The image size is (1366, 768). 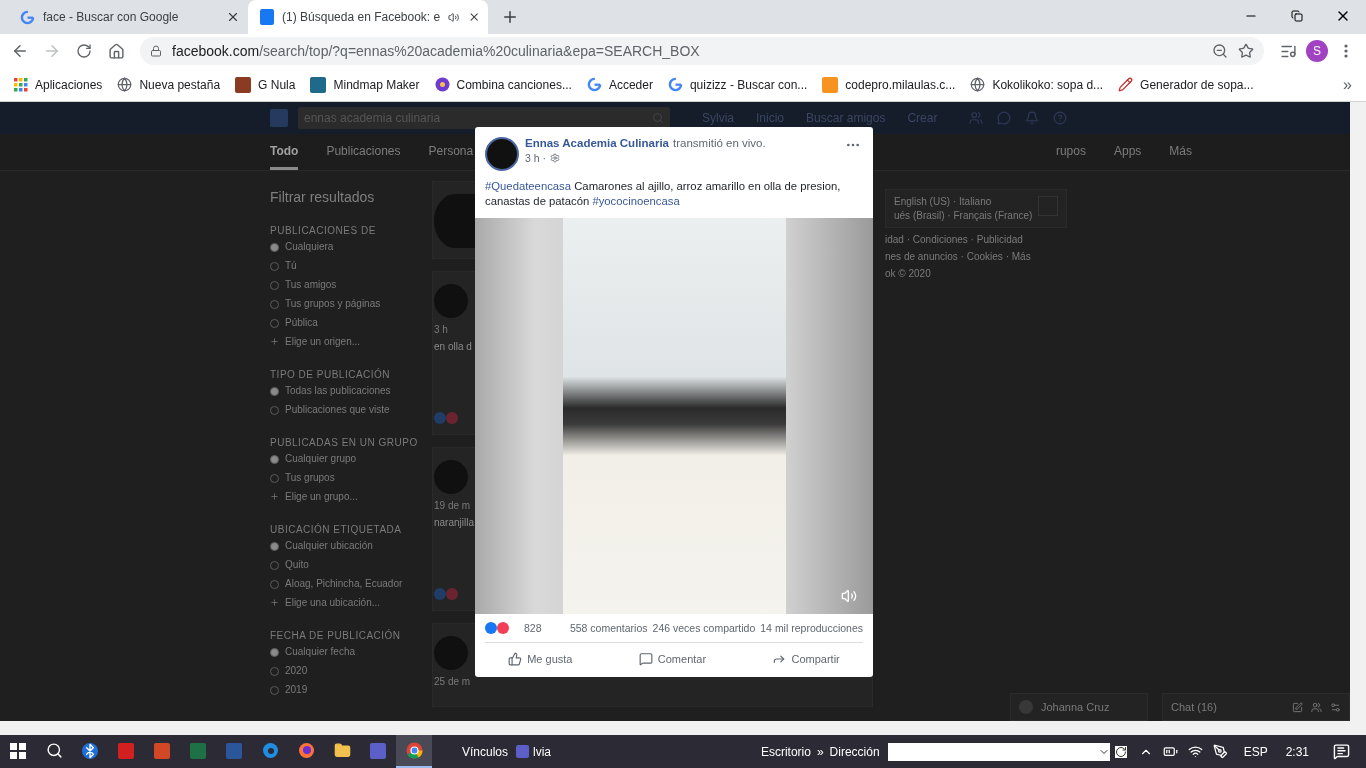 I want to click on filter-option: 2020, so click(x=345, y=674).